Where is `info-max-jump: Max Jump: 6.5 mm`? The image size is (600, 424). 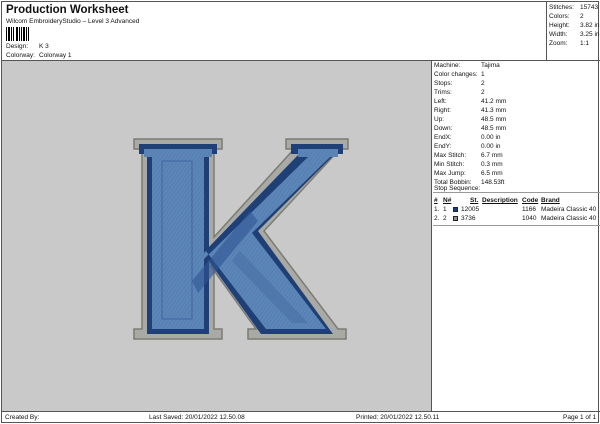 info-max-jump: Max Jump: 6.5 mm is located at coordinates (468, 173).